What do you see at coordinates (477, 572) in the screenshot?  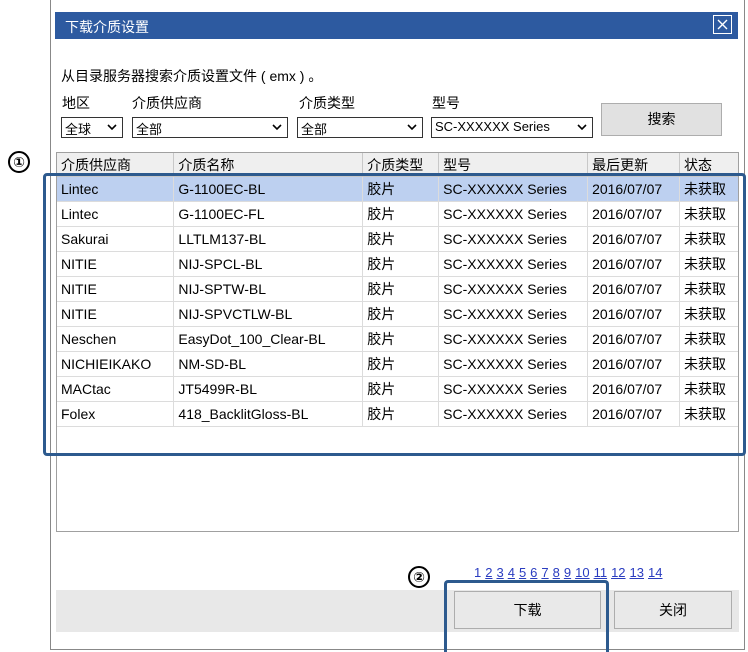 I see `page-link: 1` at bounding box center [477, 572].